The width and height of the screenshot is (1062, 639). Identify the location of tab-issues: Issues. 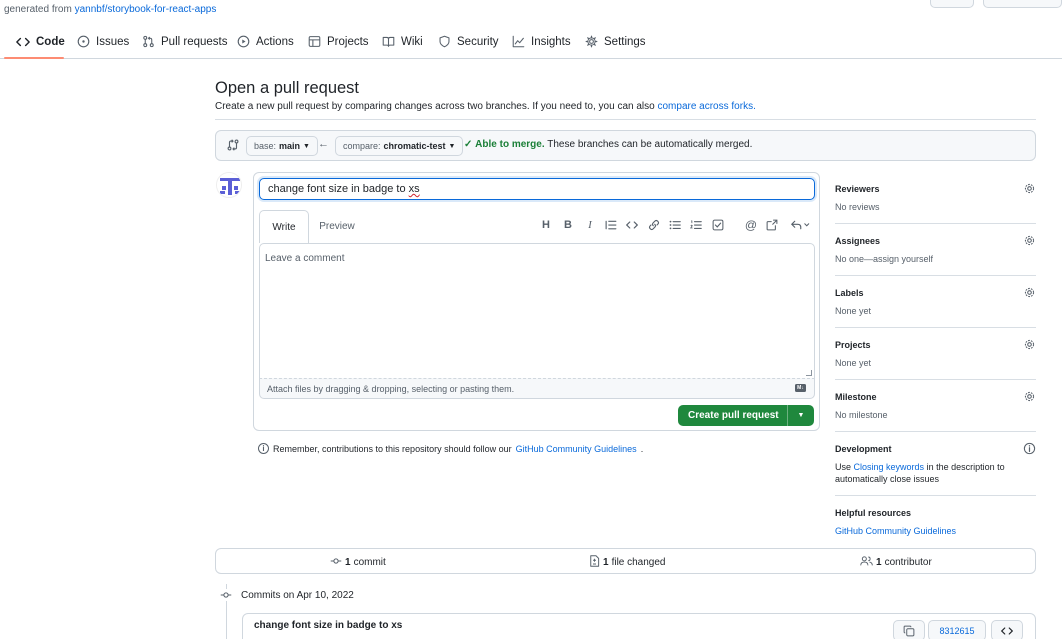
(102, 41).